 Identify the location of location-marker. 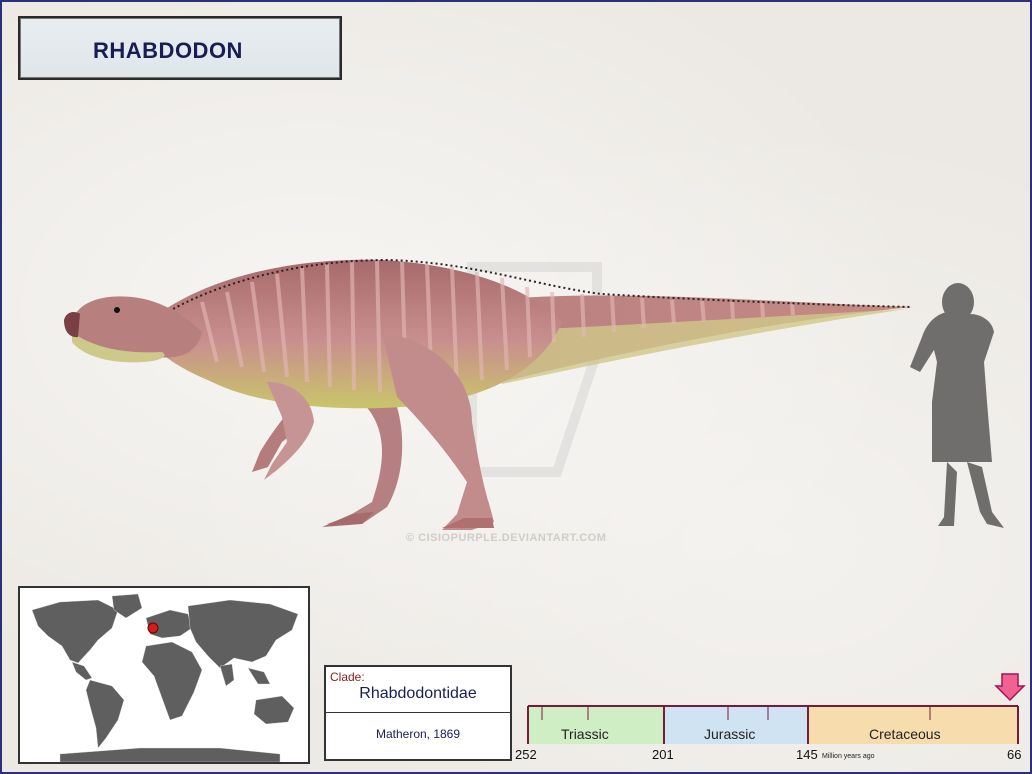
(153, 628).